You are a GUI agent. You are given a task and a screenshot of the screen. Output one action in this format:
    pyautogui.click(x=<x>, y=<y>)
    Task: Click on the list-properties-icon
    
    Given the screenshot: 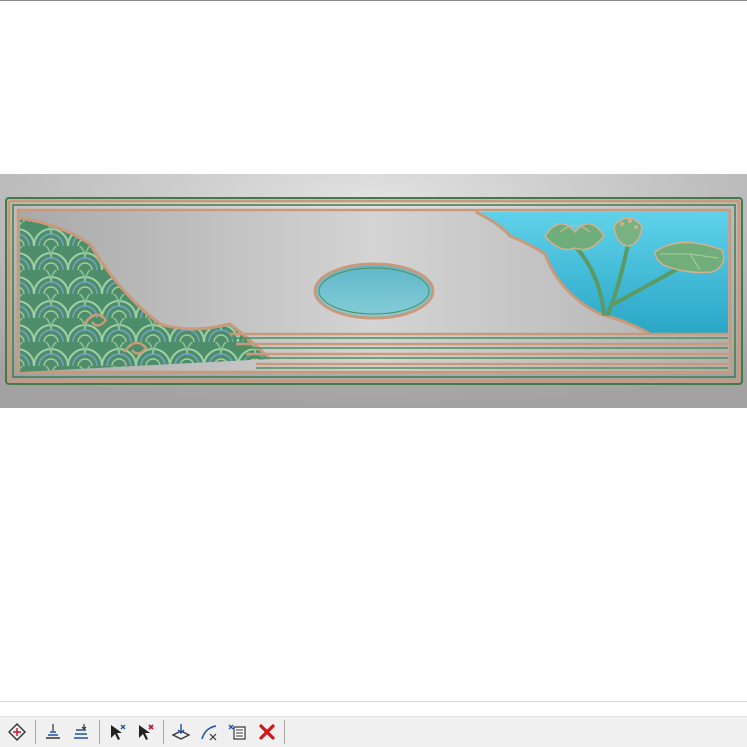 What is the action you would take?
    pyautogui.click(x=237, y=732)
    